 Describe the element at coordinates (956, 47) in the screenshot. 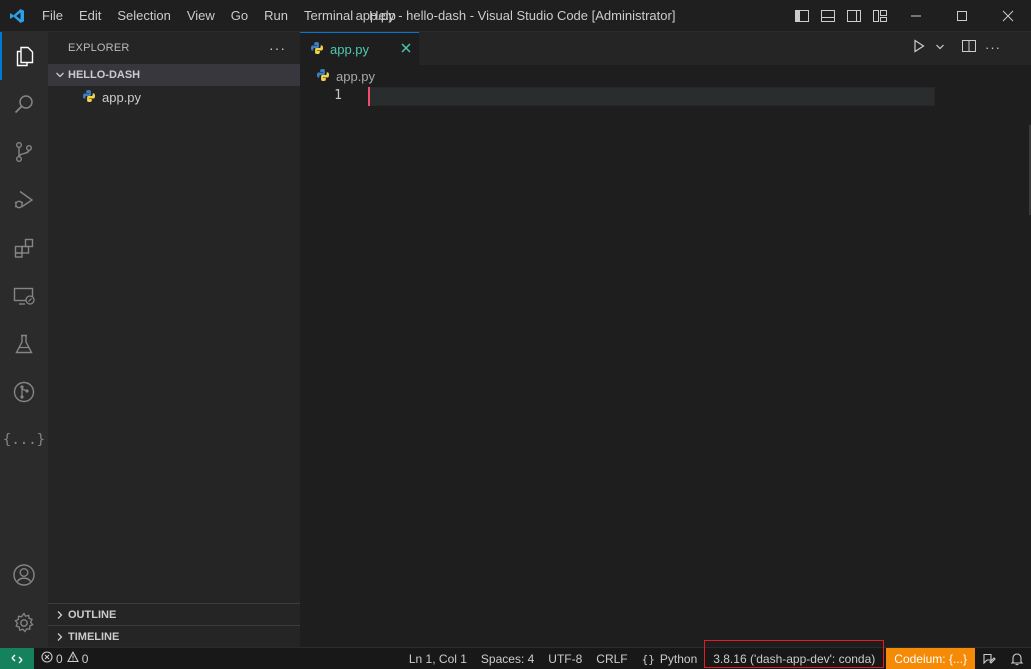

I see `editor-actions: ···` at that location.